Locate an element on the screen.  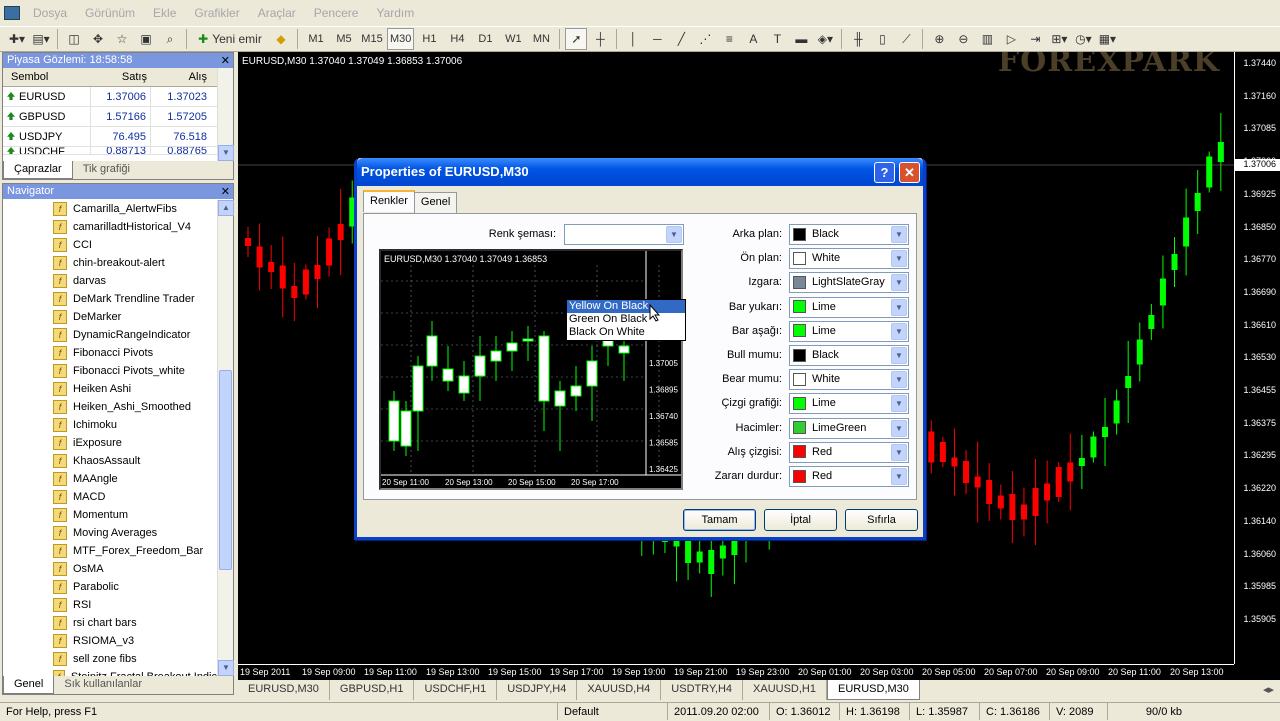
tab-common: Genel is located at coordinates (435, 203).